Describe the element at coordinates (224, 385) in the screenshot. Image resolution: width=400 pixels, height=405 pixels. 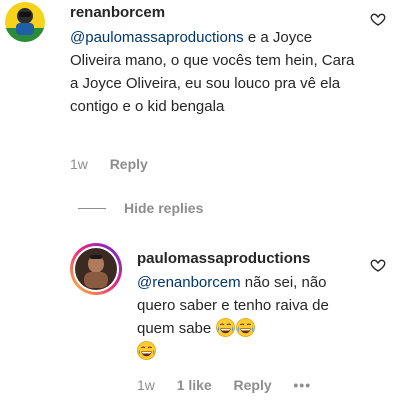
I see `comment-meta: 1w 1 like Reply •••` at that location.